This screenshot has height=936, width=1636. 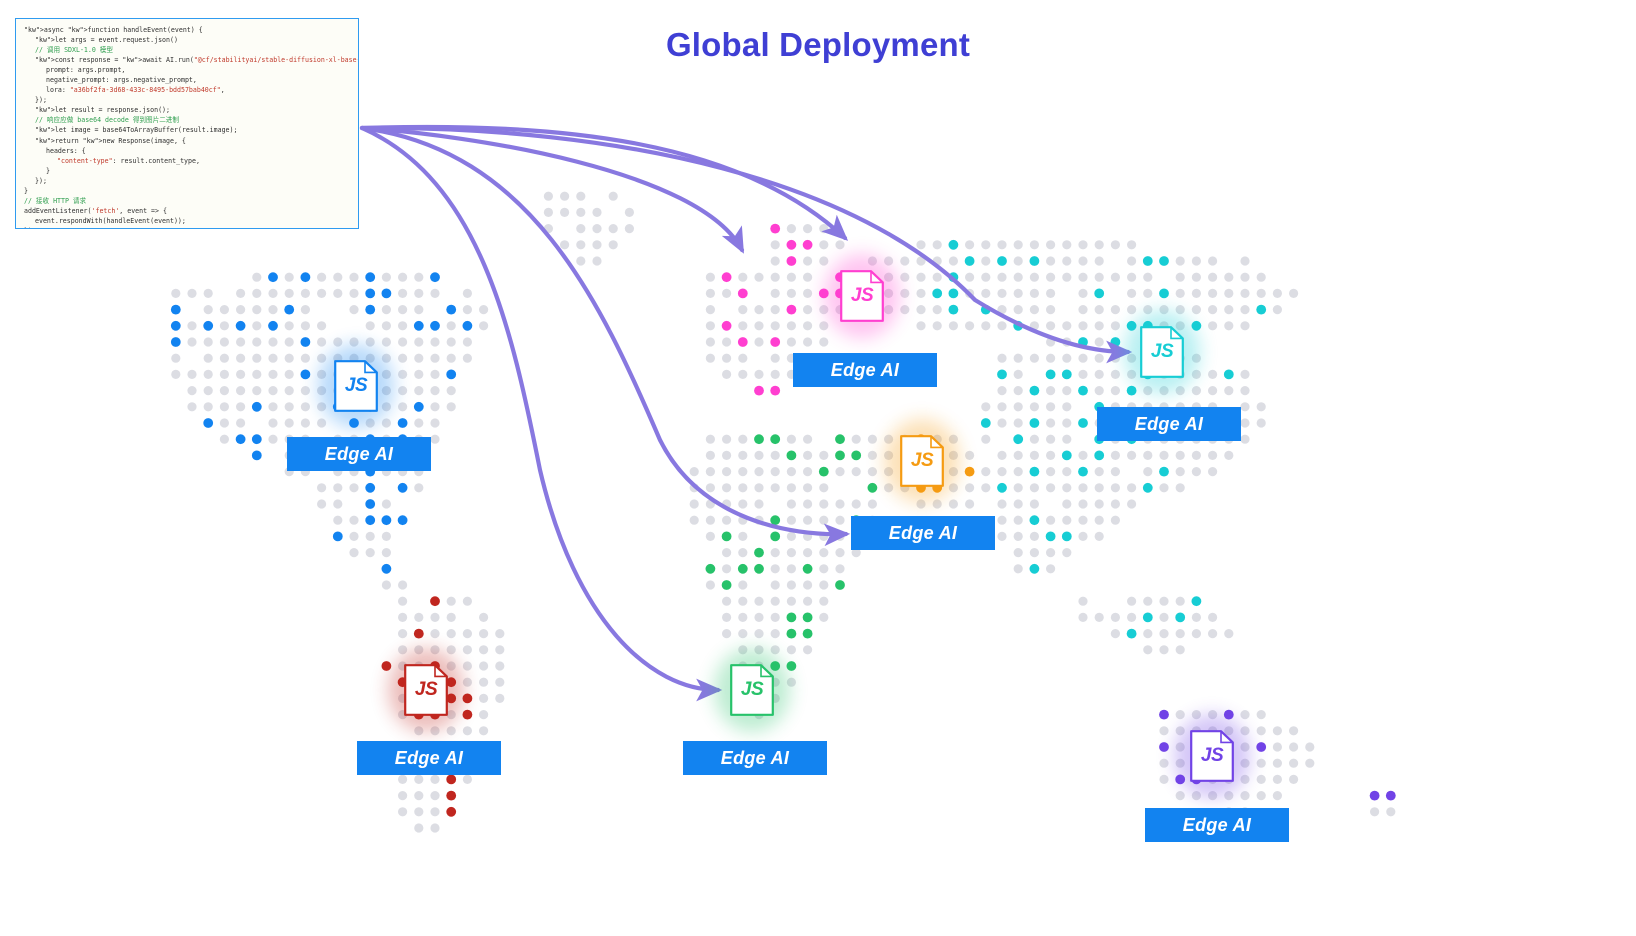 I want to click on js-node-middle-east: JS, so click(x=922, y=461).